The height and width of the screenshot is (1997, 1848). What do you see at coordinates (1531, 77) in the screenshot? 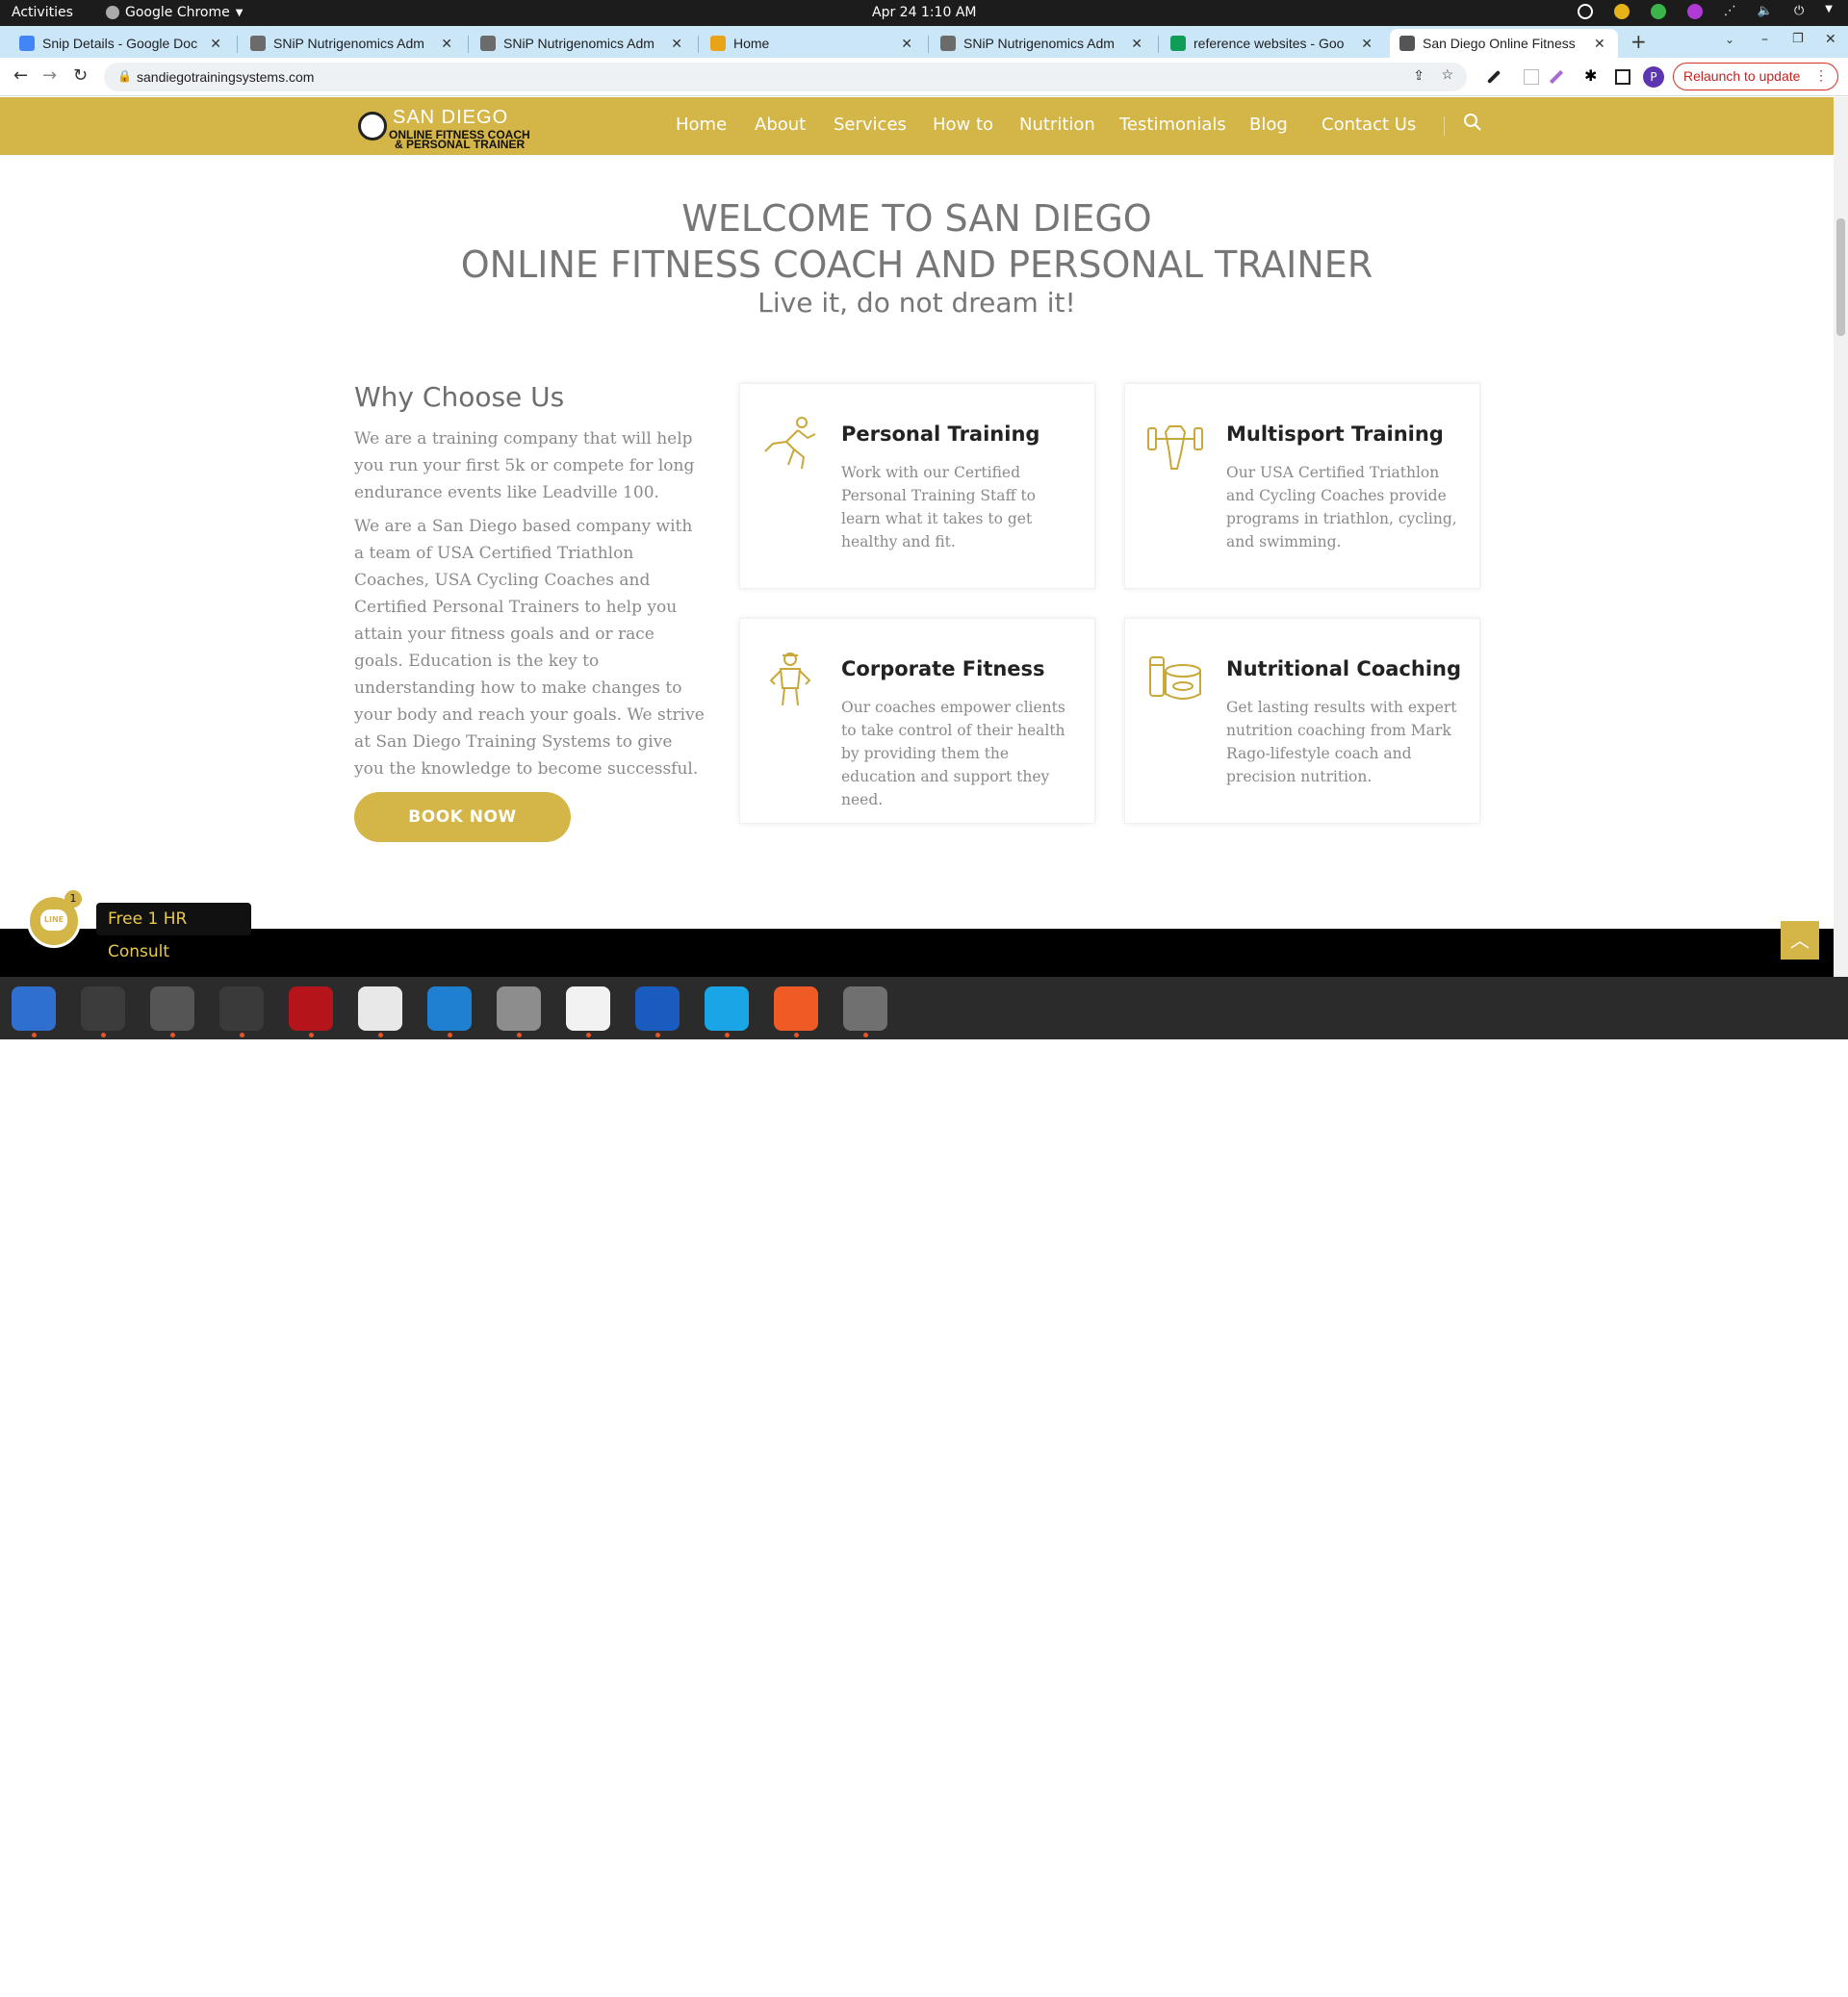
I see `calendar-extension-icon` at bounding box center [1531, 77].